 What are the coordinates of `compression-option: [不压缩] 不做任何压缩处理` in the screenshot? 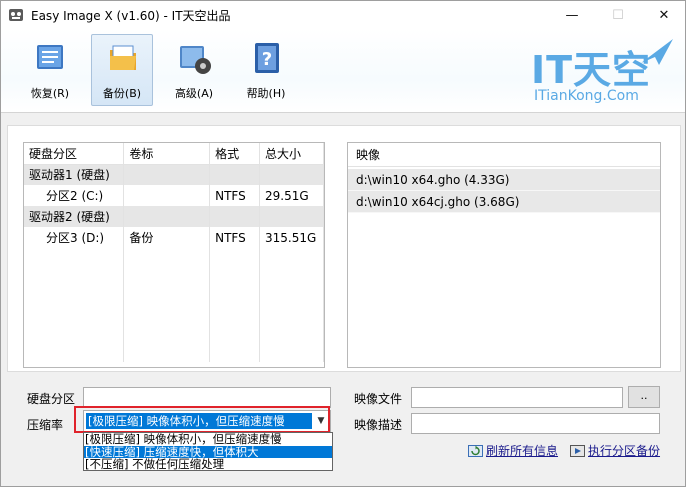 It's located at (208, 464).